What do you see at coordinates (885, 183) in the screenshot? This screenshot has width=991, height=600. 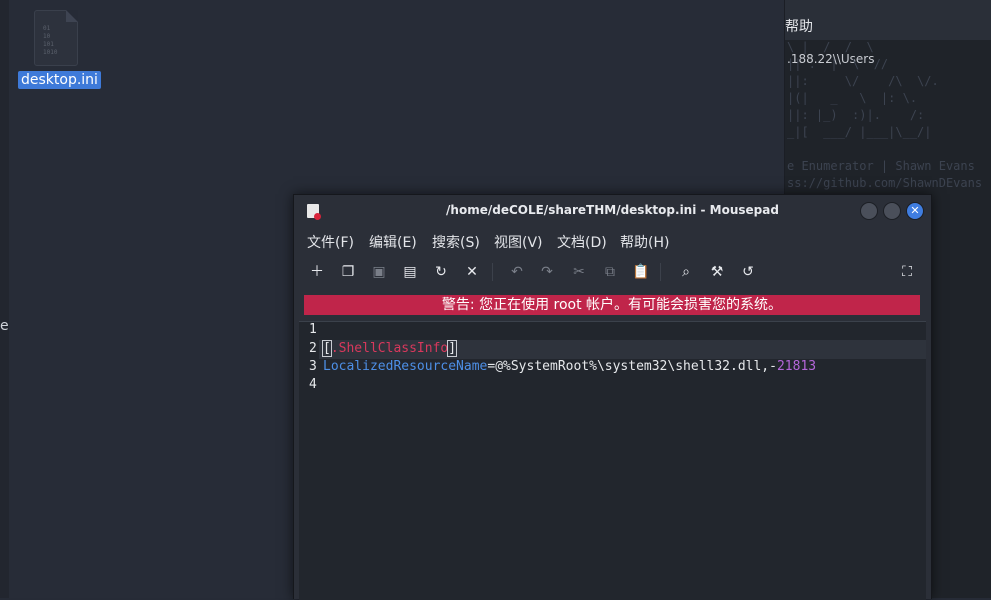 I see `terminal-line: ss://github.com/ShawnDEvans` at bounding box center [885, 183].